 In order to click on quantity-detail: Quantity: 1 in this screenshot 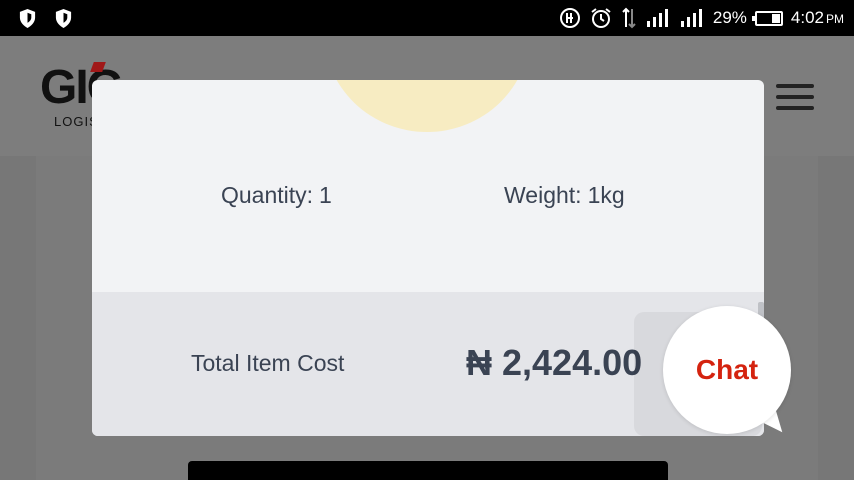, I will do `click(276, 195)`.